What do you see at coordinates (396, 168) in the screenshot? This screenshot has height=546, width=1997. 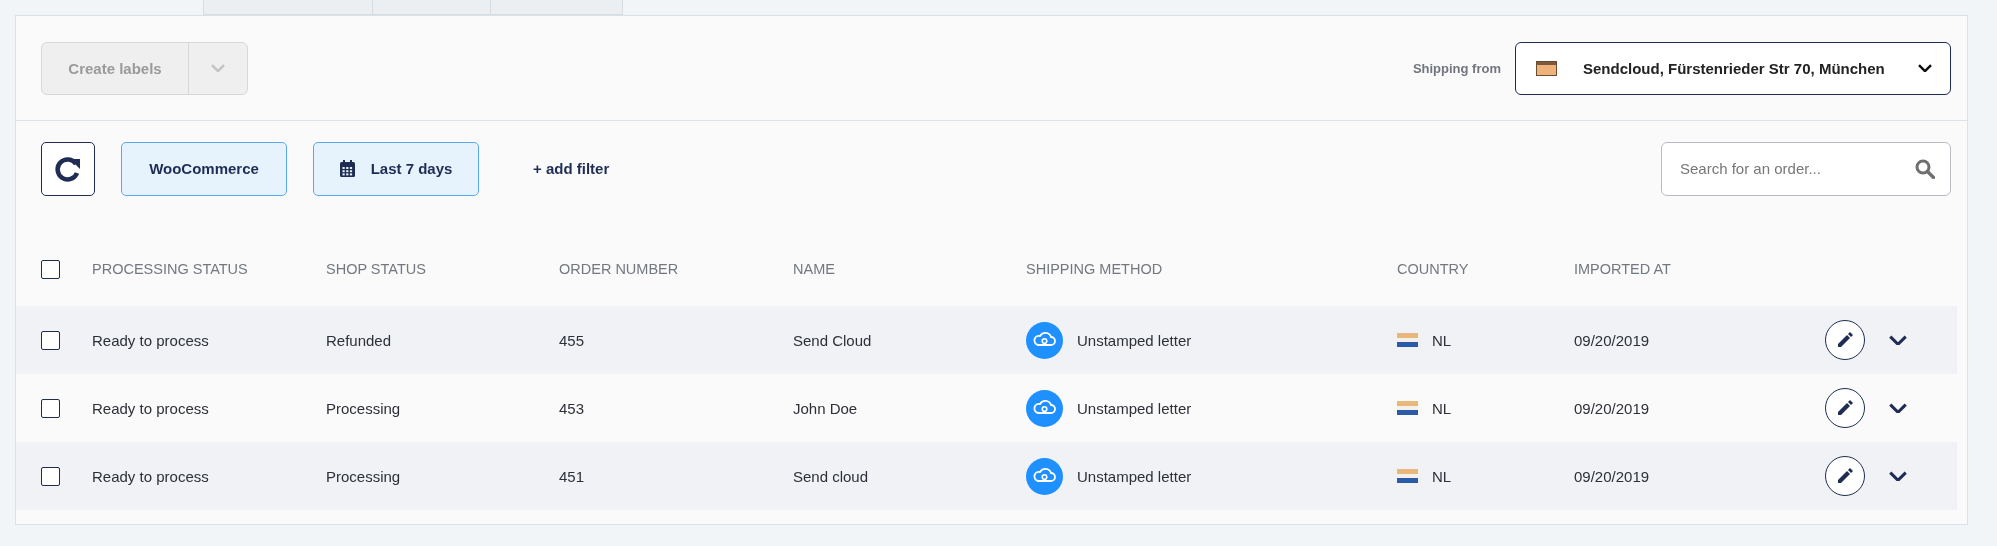 I see `filter-chip: Last 7 days` at bounding box center [396, 168].